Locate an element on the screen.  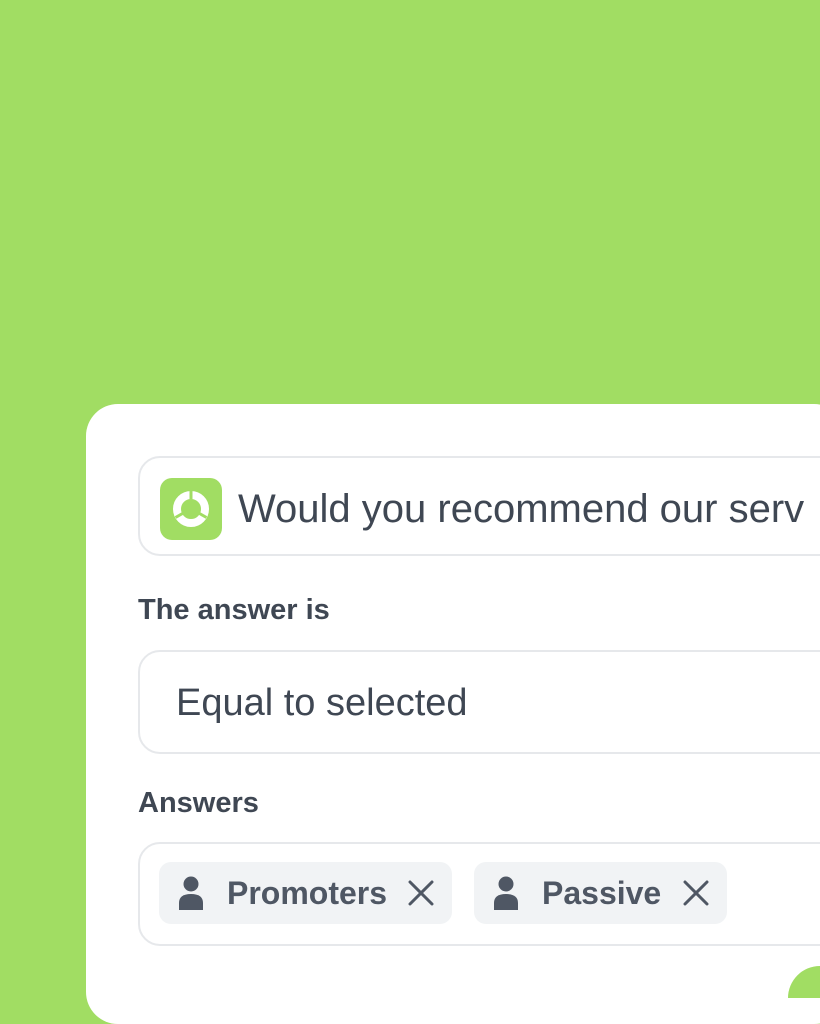
condition-value: Equal to selected is located at coordinates (322, 703).